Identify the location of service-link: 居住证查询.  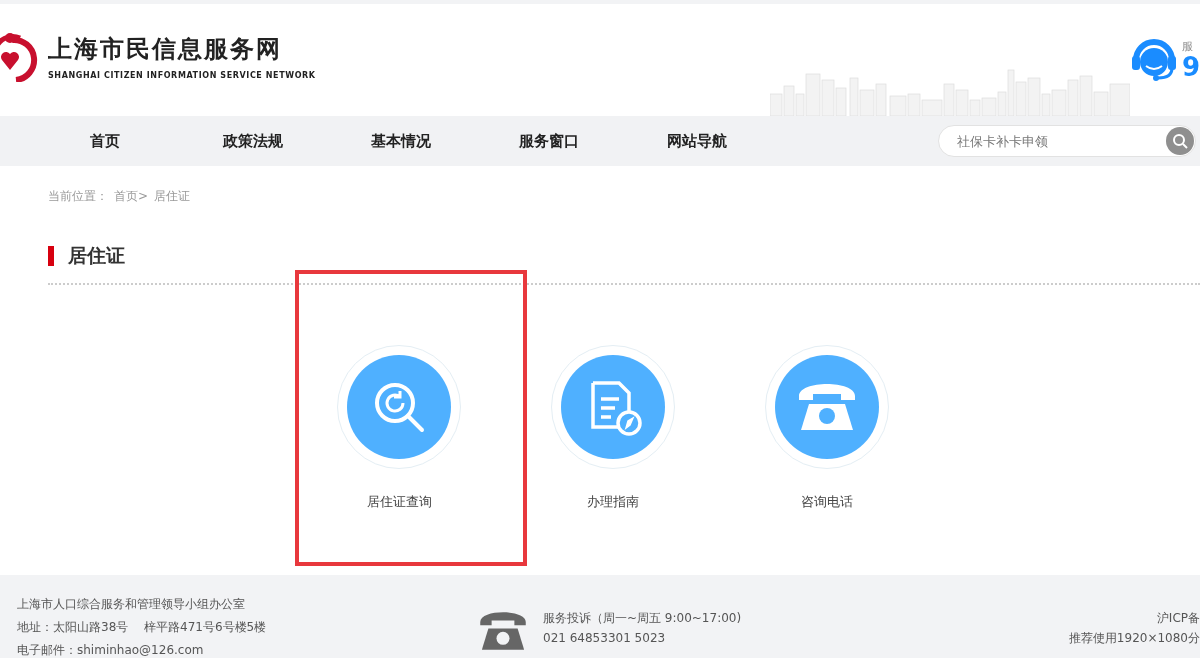
(399, 502).